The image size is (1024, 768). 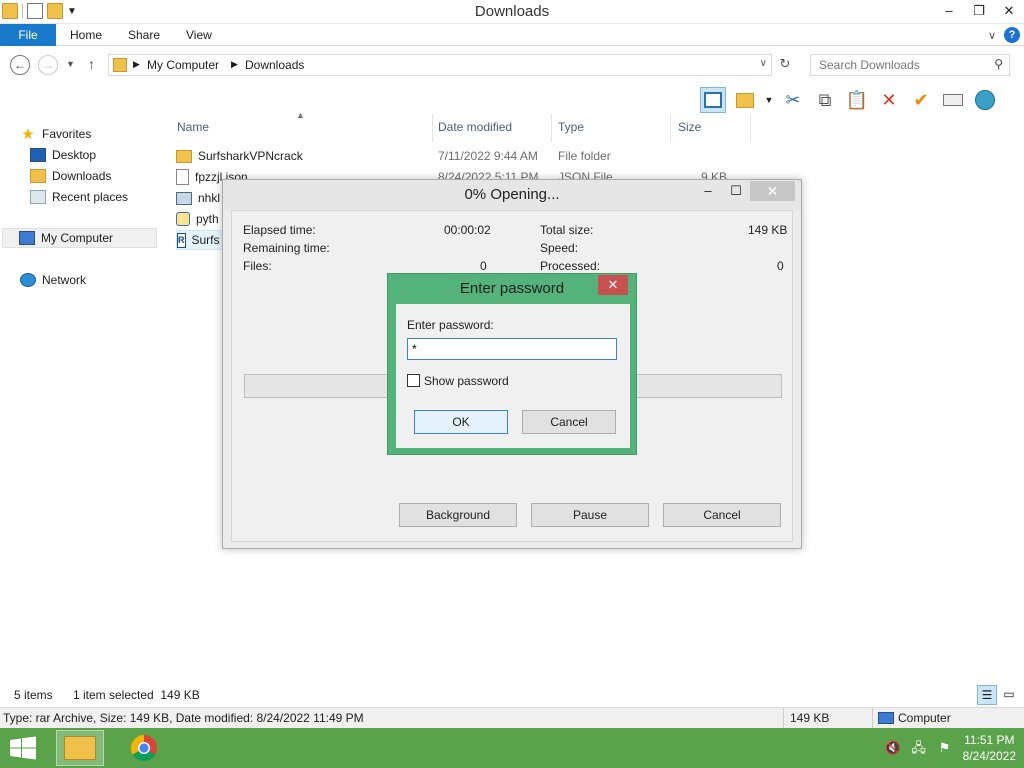 I want to click on file-date: 7/11/2022 9:44 AM, so click(x=488, y=156).